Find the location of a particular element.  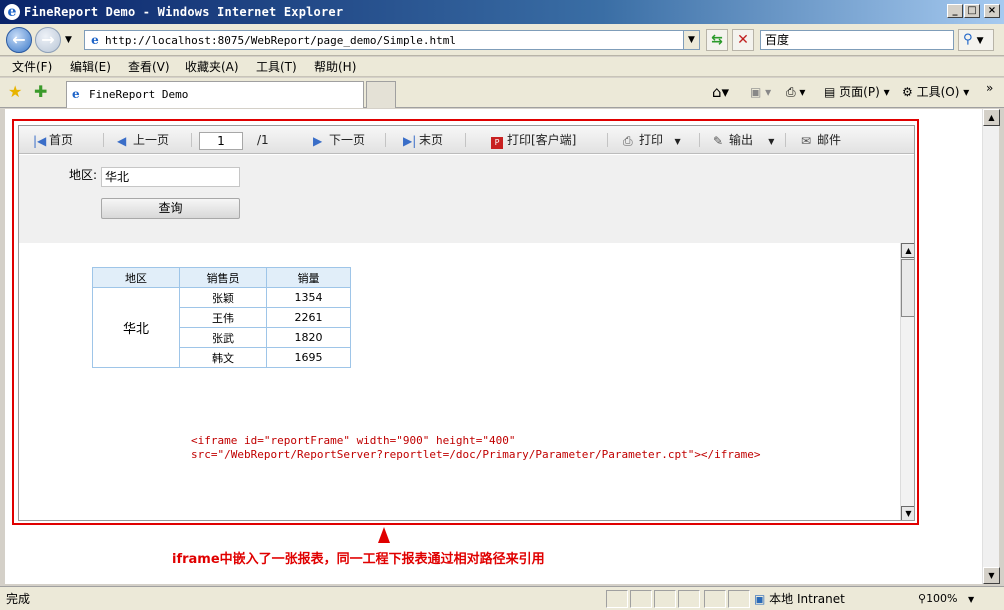

page-icon: e is located at coordinates (95, 40).